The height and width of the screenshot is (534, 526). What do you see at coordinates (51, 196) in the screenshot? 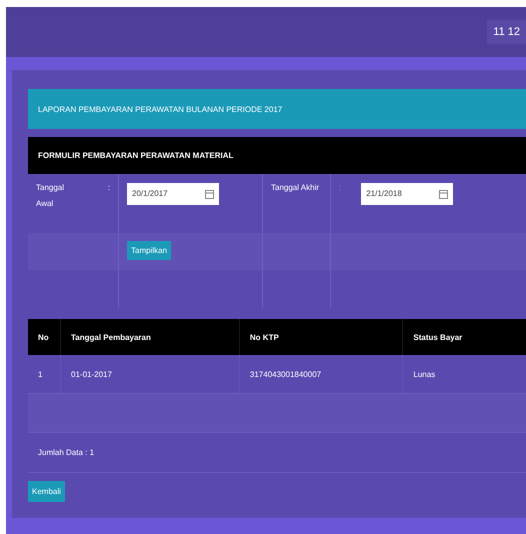
I see `field-label: Tanggal Awal` at bounding box center [51, 196].